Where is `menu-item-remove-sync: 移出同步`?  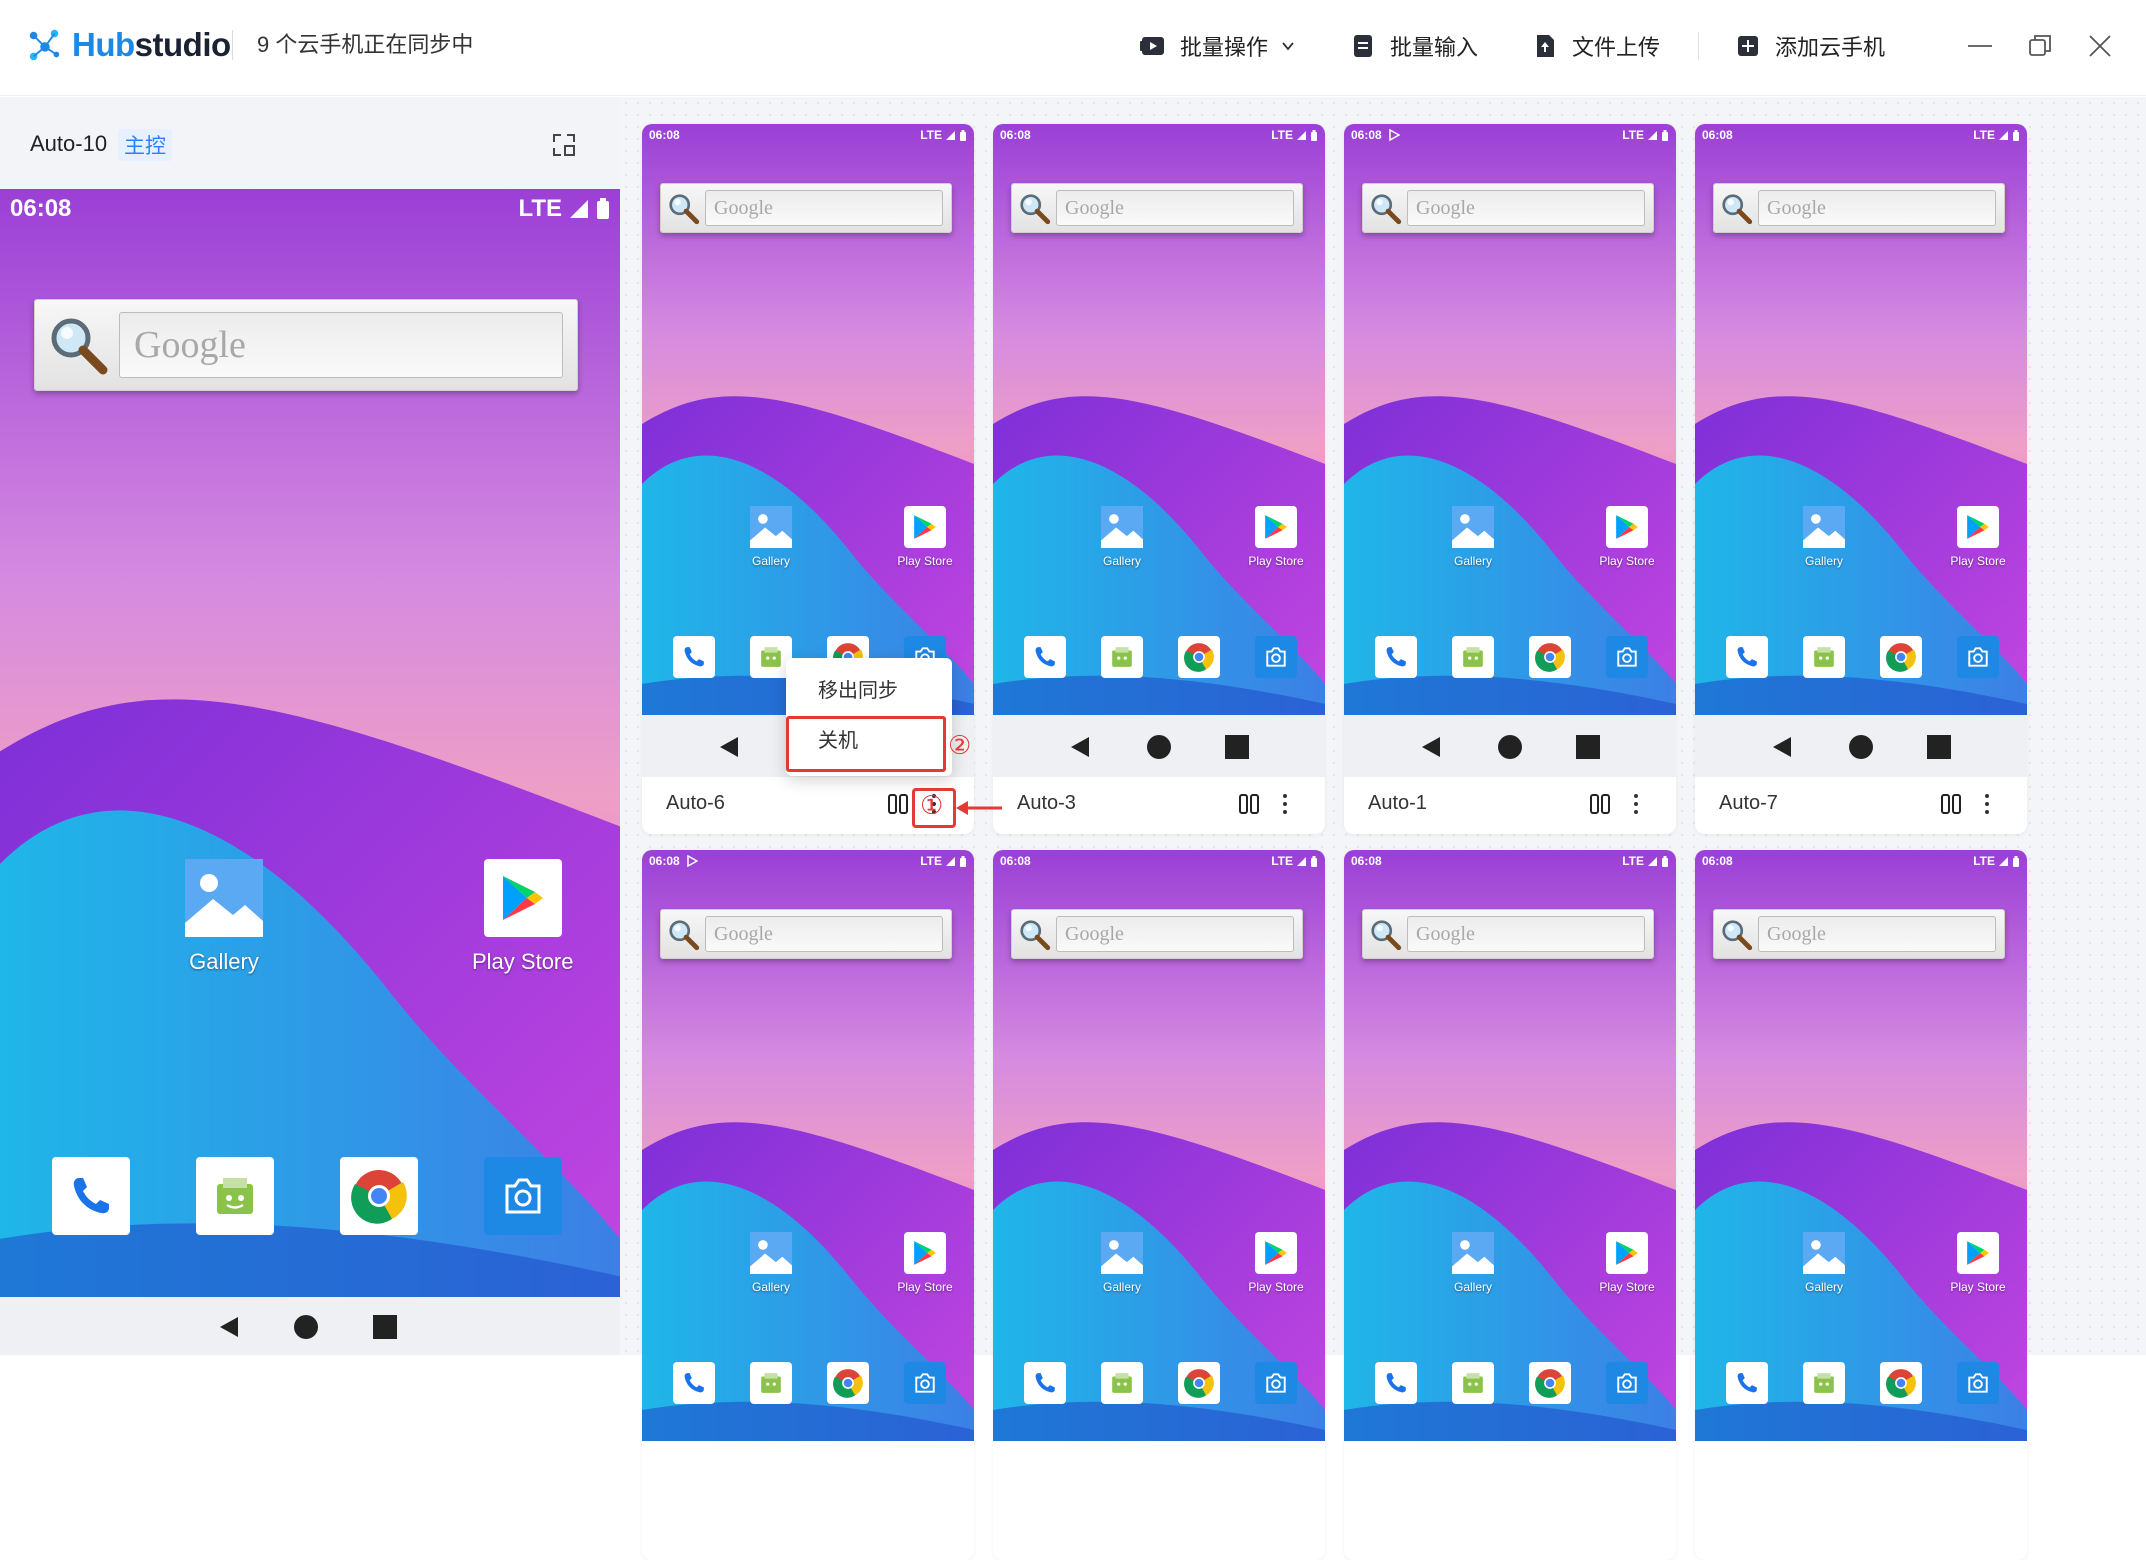
menu-item-remove-sync: 移出同步 is located at coordinates (869, 691).